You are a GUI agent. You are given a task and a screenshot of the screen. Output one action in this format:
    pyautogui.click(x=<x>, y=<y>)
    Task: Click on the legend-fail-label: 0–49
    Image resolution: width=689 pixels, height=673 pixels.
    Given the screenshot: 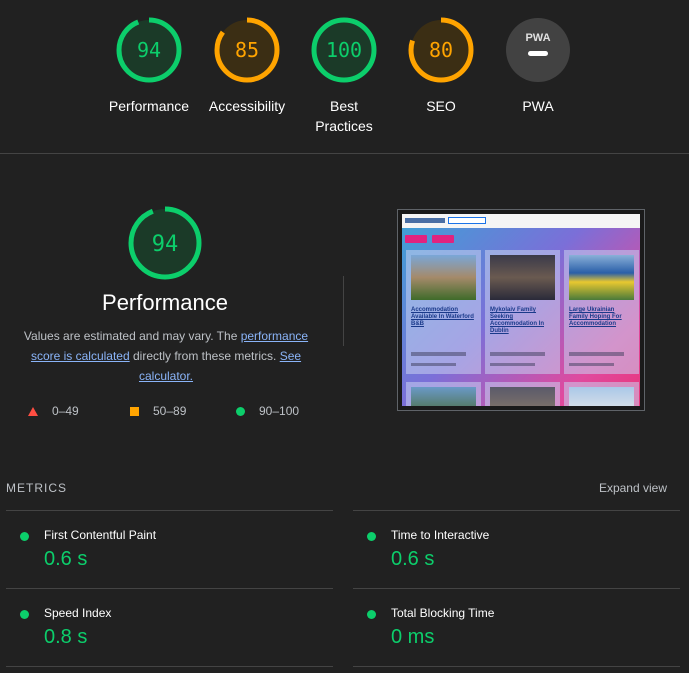 What is the action you would take?
    pyautogui.click(x=65, y=411)
    